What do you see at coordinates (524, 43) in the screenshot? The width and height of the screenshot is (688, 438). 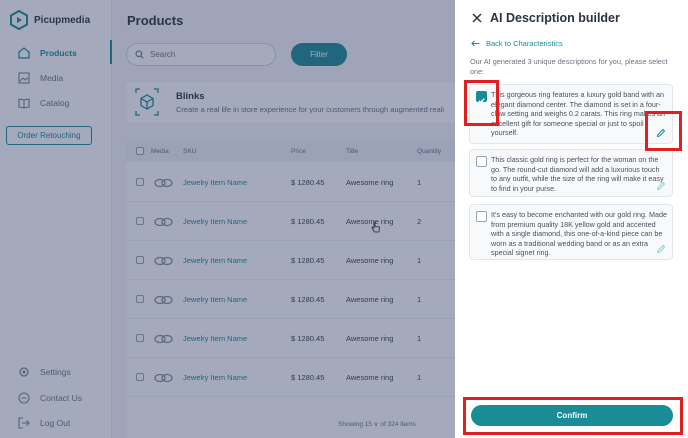 I see `back-link-label: Back to Characteristics` at bounding box center [524, 43].